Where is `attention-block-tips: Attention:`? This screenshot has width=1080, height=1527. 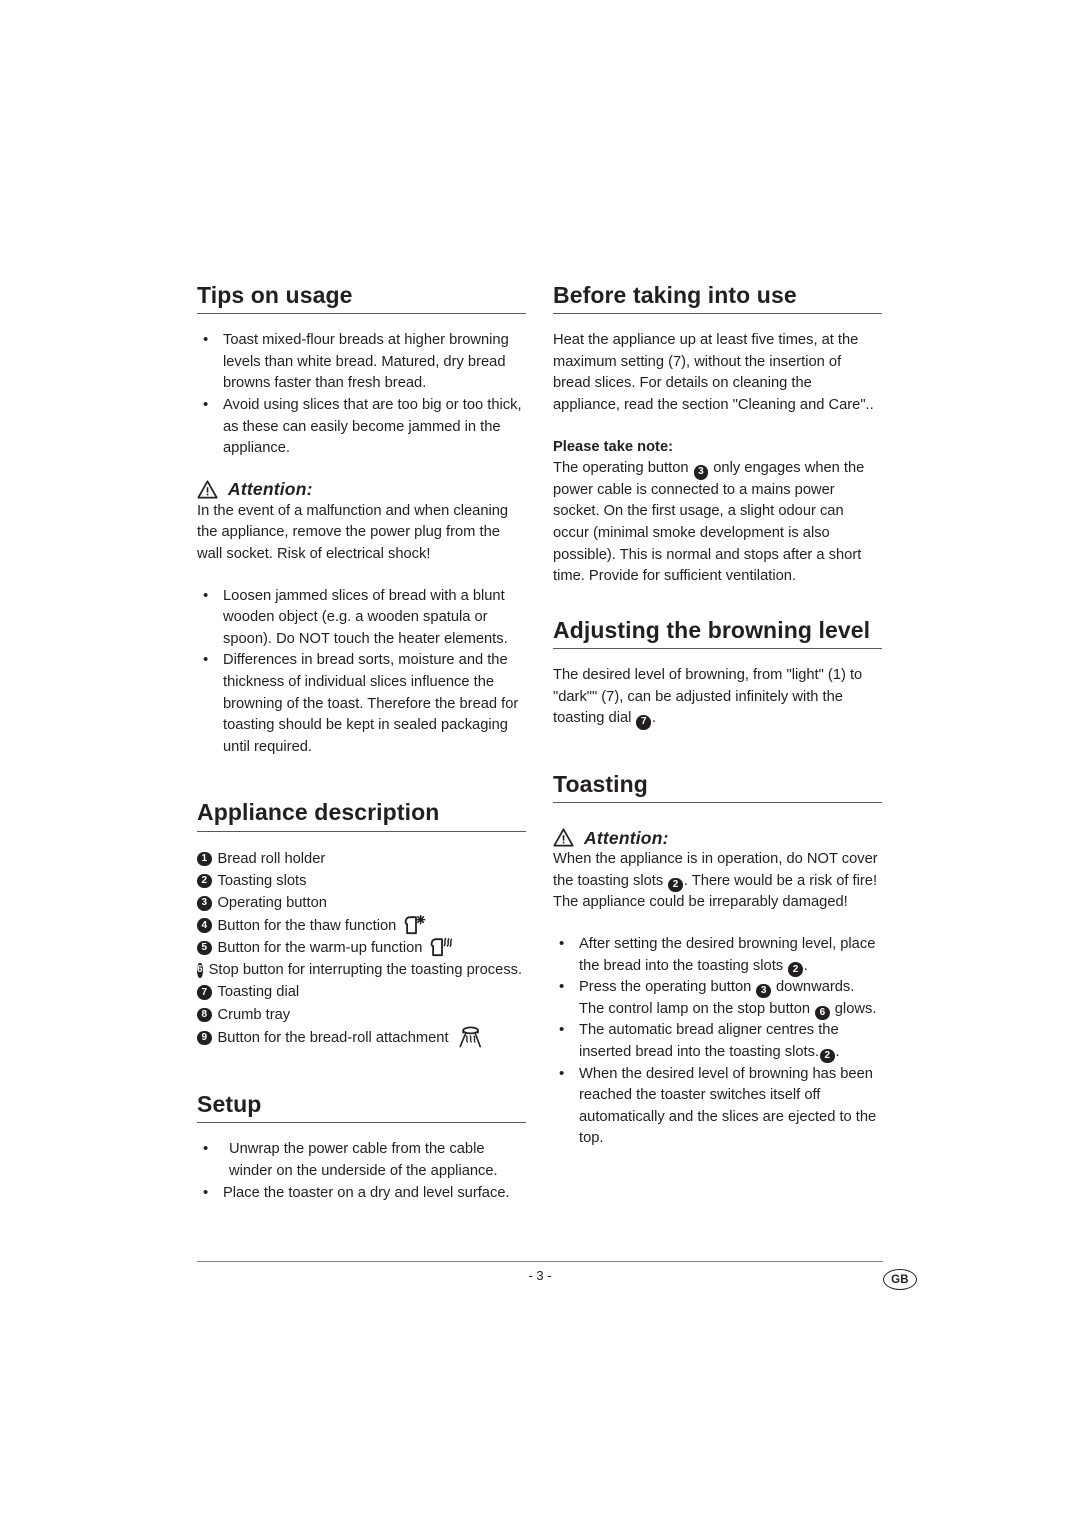
attention-block-tips: Attention: is located at coordinates (361, 489).